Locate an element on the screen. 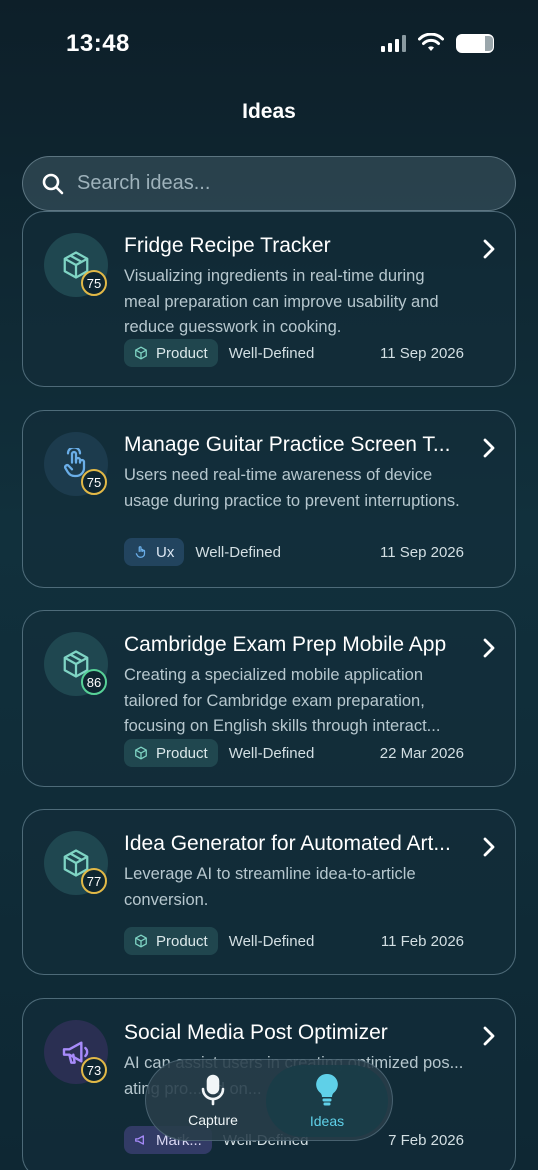 The height and width of the screenshot is (1170, 538). idea-meta: Product Well-Defined 22 Mar 2026 is located at coordinates (294, 753).